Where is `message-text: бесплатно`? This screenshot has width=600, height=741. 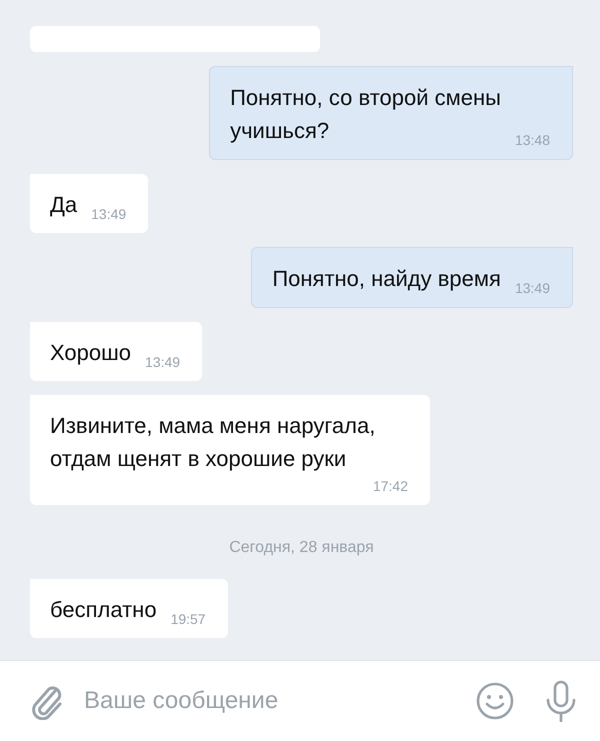
message-text: бесплатно is located at coordinates (103, 610).